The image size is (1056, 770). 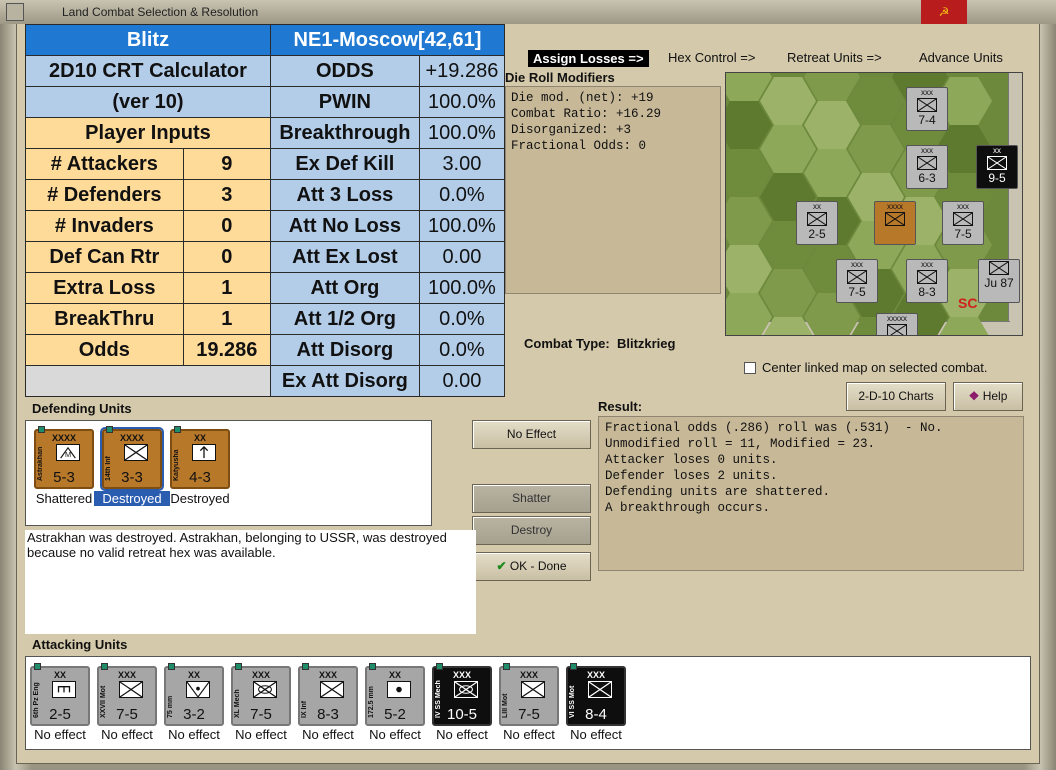 What do you see at coordinates (104, 257) in the screenshot?
I see `input-label: Def Can Rtr` at bounding box center [104, 257].